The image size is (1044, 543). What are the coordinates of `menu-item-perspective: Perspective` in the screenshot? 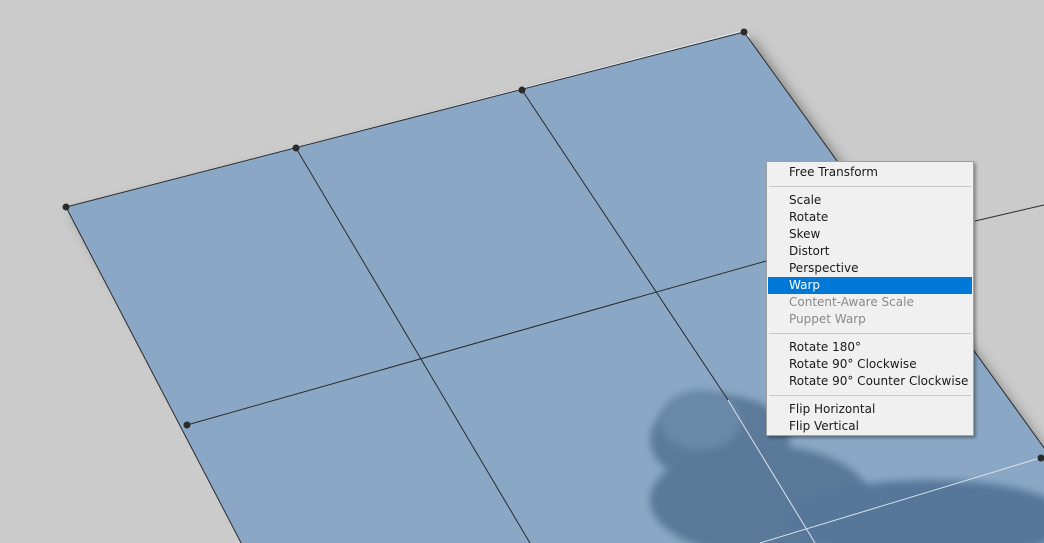 It's located at (870, 268).